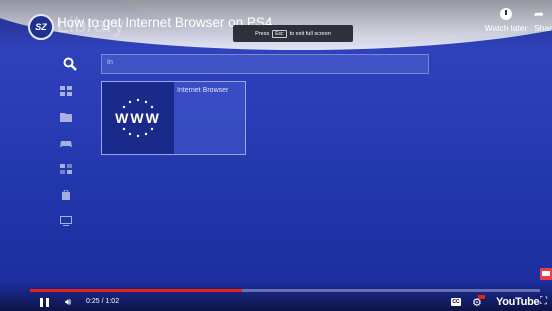 This screenshot has height=311, width=552. What do you see at coordinates (66, 91) in the screenshot?
I see `apps-grid-icon` at bounding box center [66, 91].